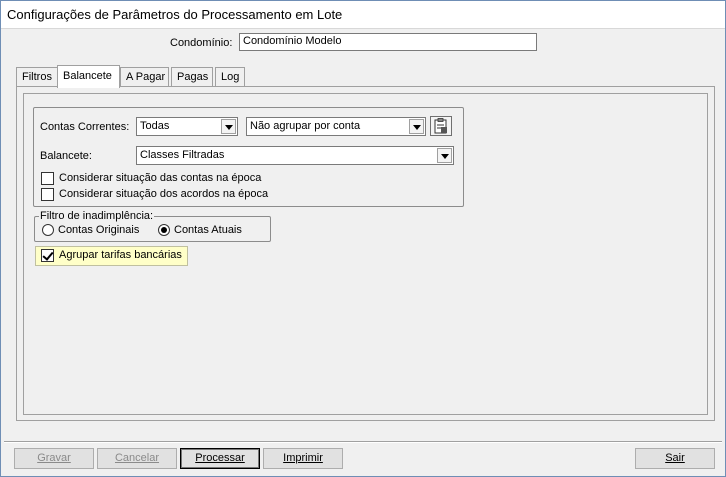 The width and height of the screenshot is (726, 477). I want to click on sair-button: Sair, so click(675, 458).